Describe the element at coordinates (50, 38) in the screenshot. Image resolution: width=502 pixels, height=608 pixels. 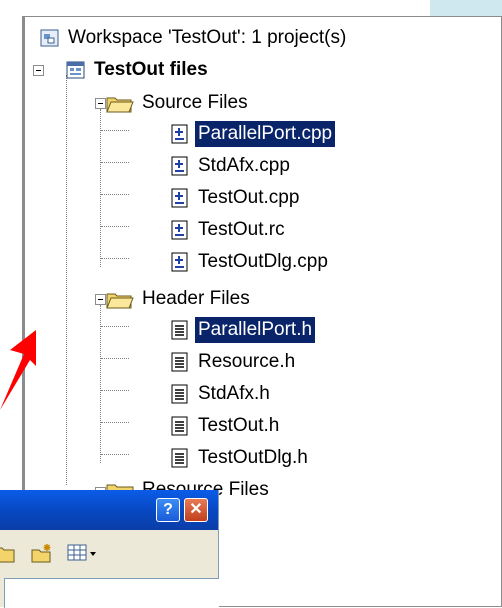
I see `workspace-icon` at that location.